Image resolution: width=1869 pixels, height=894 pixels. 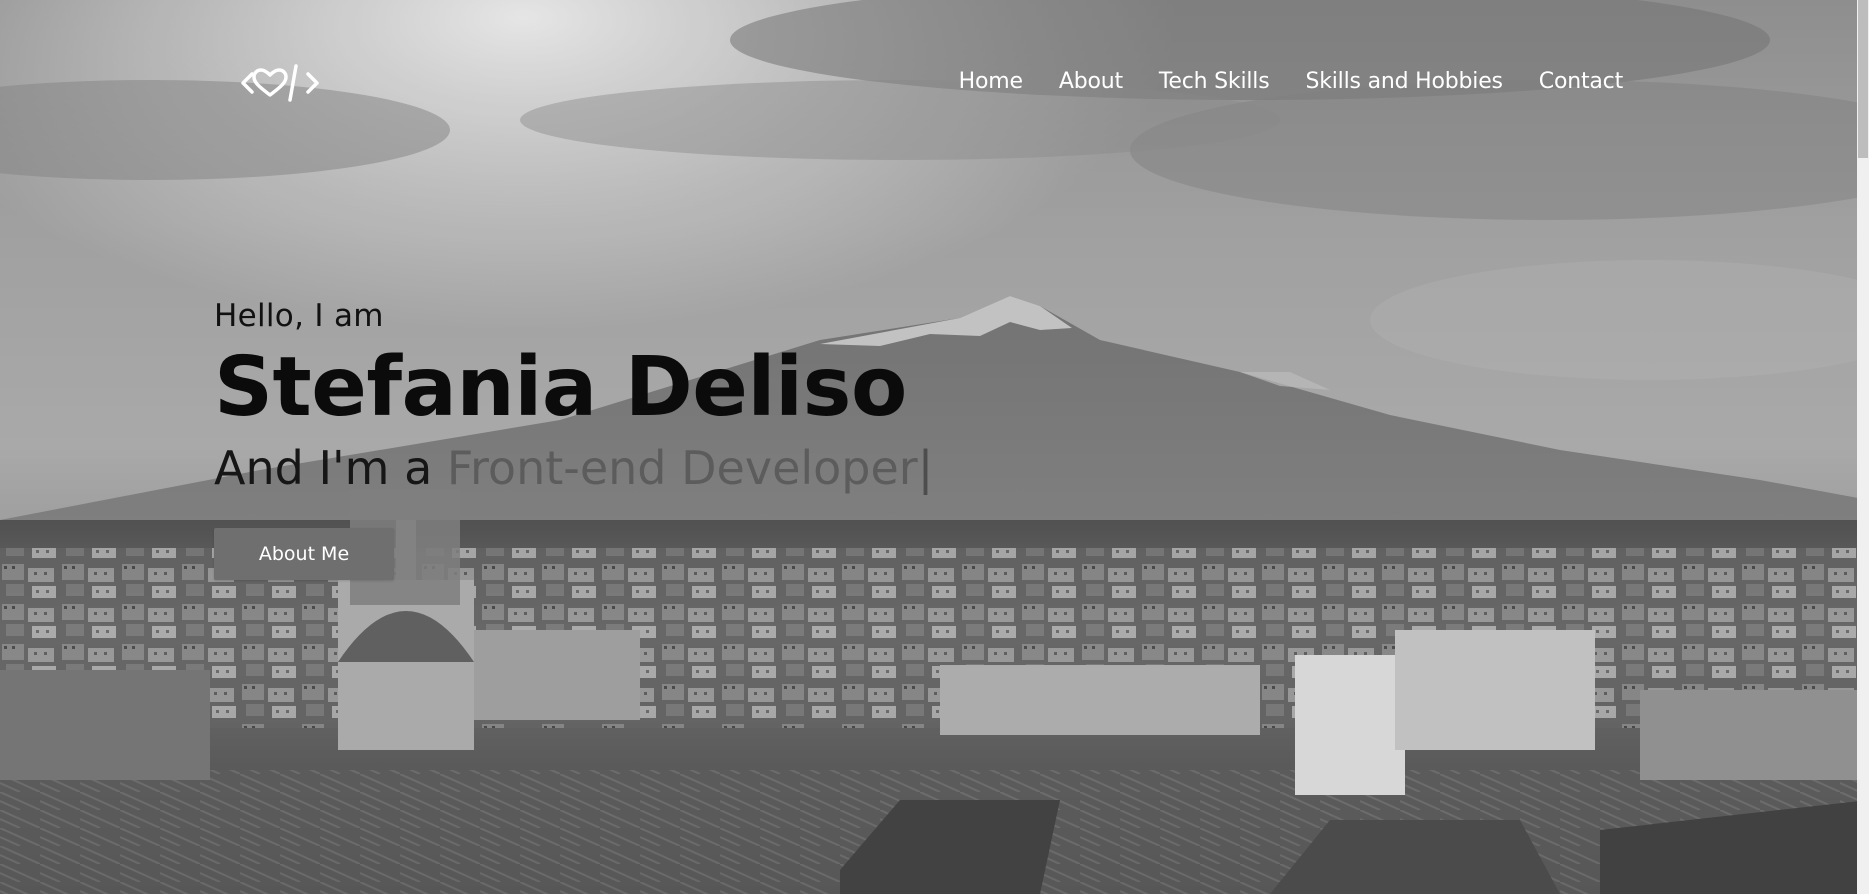 I want to click on nav-link-home: Home, so click(x=991, y=82).